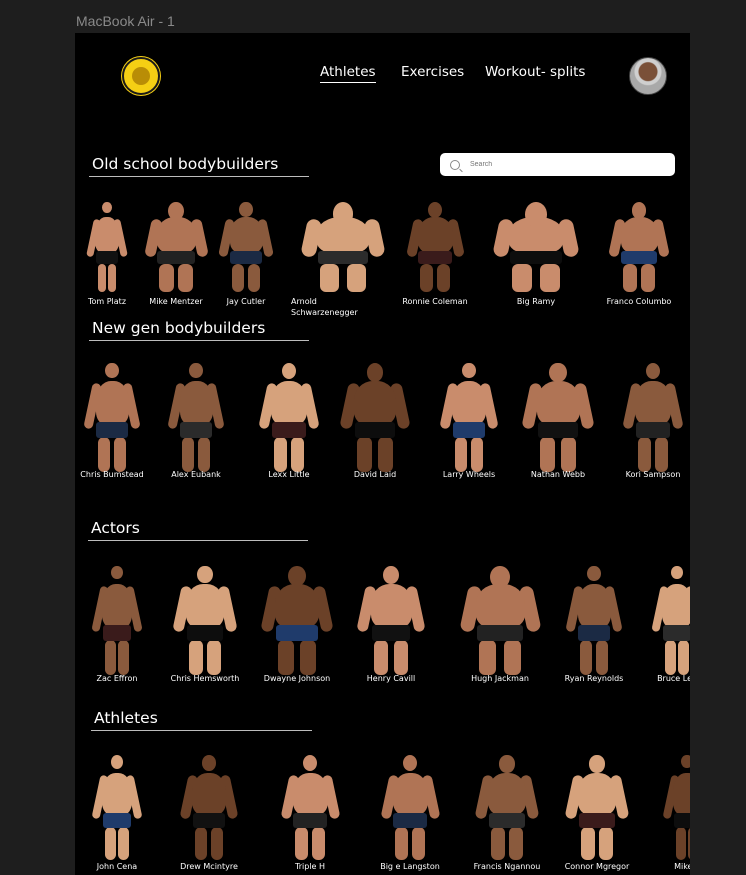 This screenshot has width=746, height=875. I want to click on search-input, so click(565, 164).